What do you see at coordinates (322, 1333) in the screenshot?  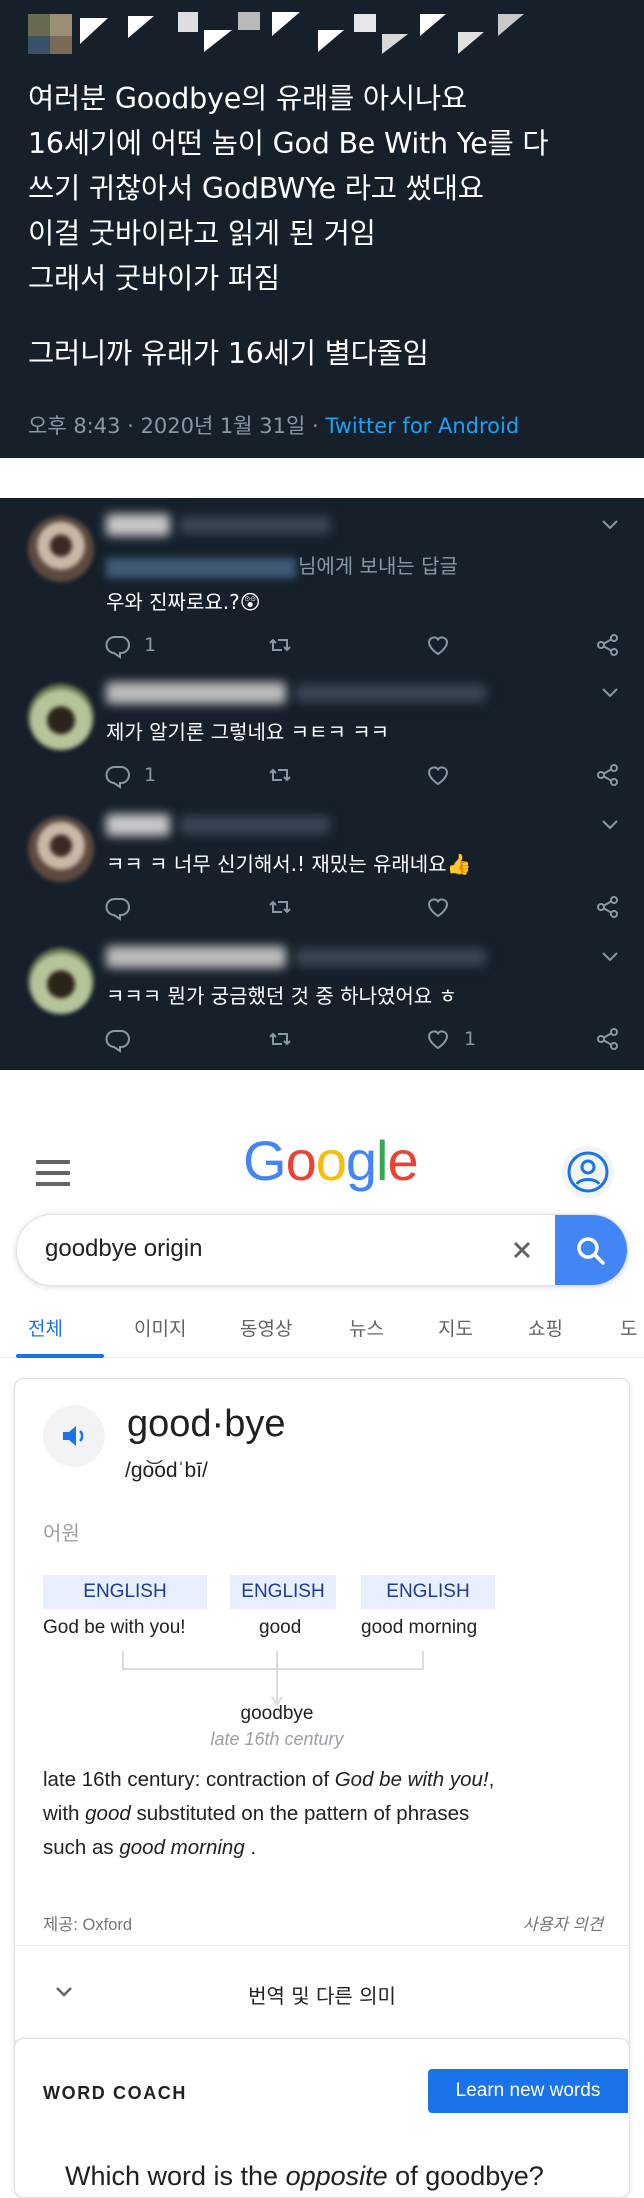 I see `search-tabs: 전체 이미지 동영상 뉴스 지도 쇼핑 도` at bounding box center [322, 1333].